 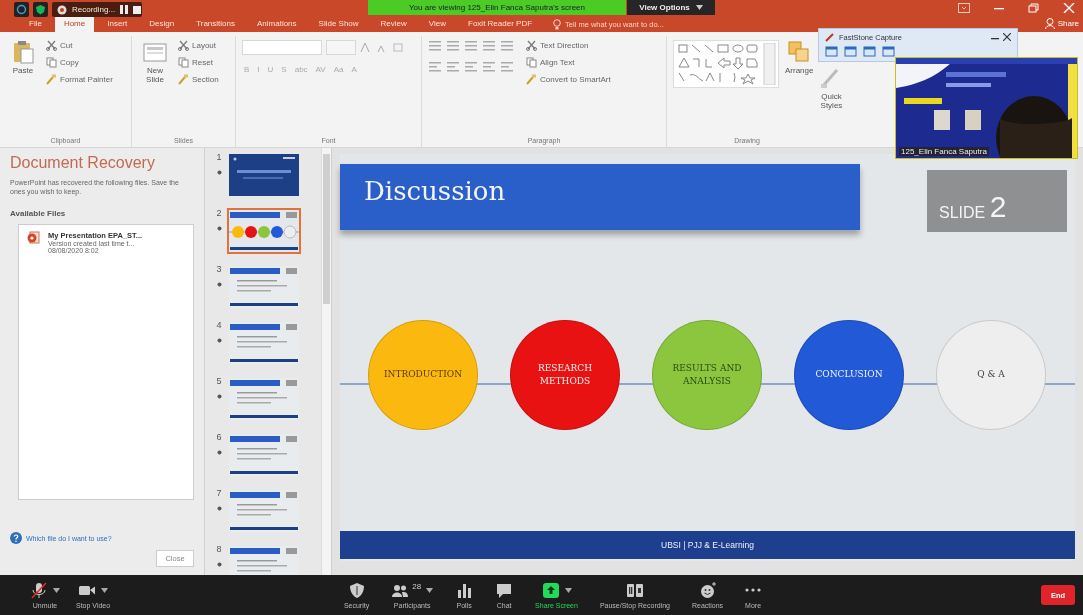 I want to click on participant-count: 28, so click(x=417, y=586).